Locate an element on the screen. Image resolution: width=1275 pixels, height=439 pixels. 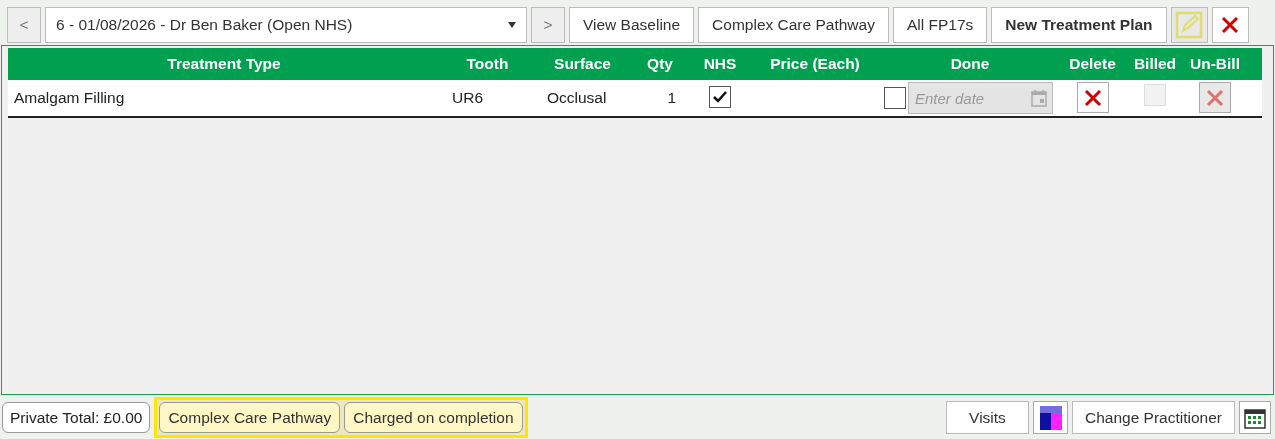
close-button is located at coordinates (1230, 25).